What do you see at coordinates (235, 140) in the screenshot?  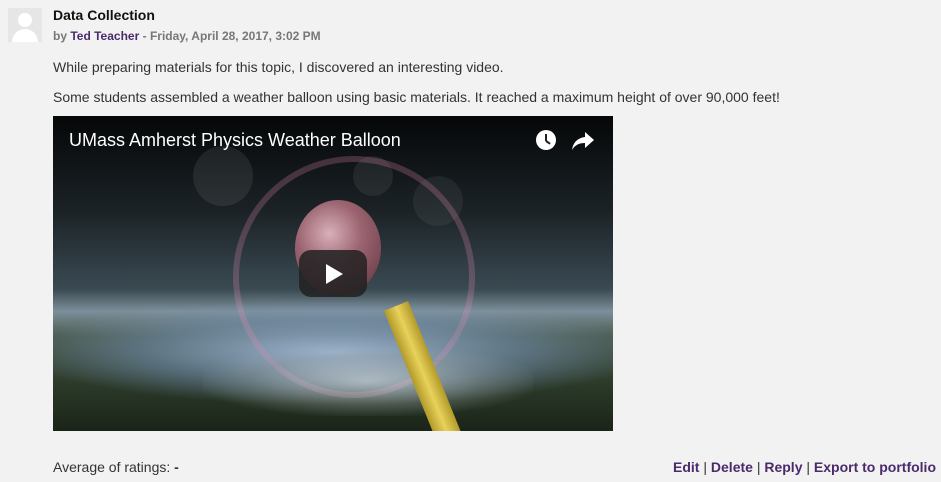 I see `video-title: UMass Amherst Physics Weather Balloon` at bounding box center [235, 140].